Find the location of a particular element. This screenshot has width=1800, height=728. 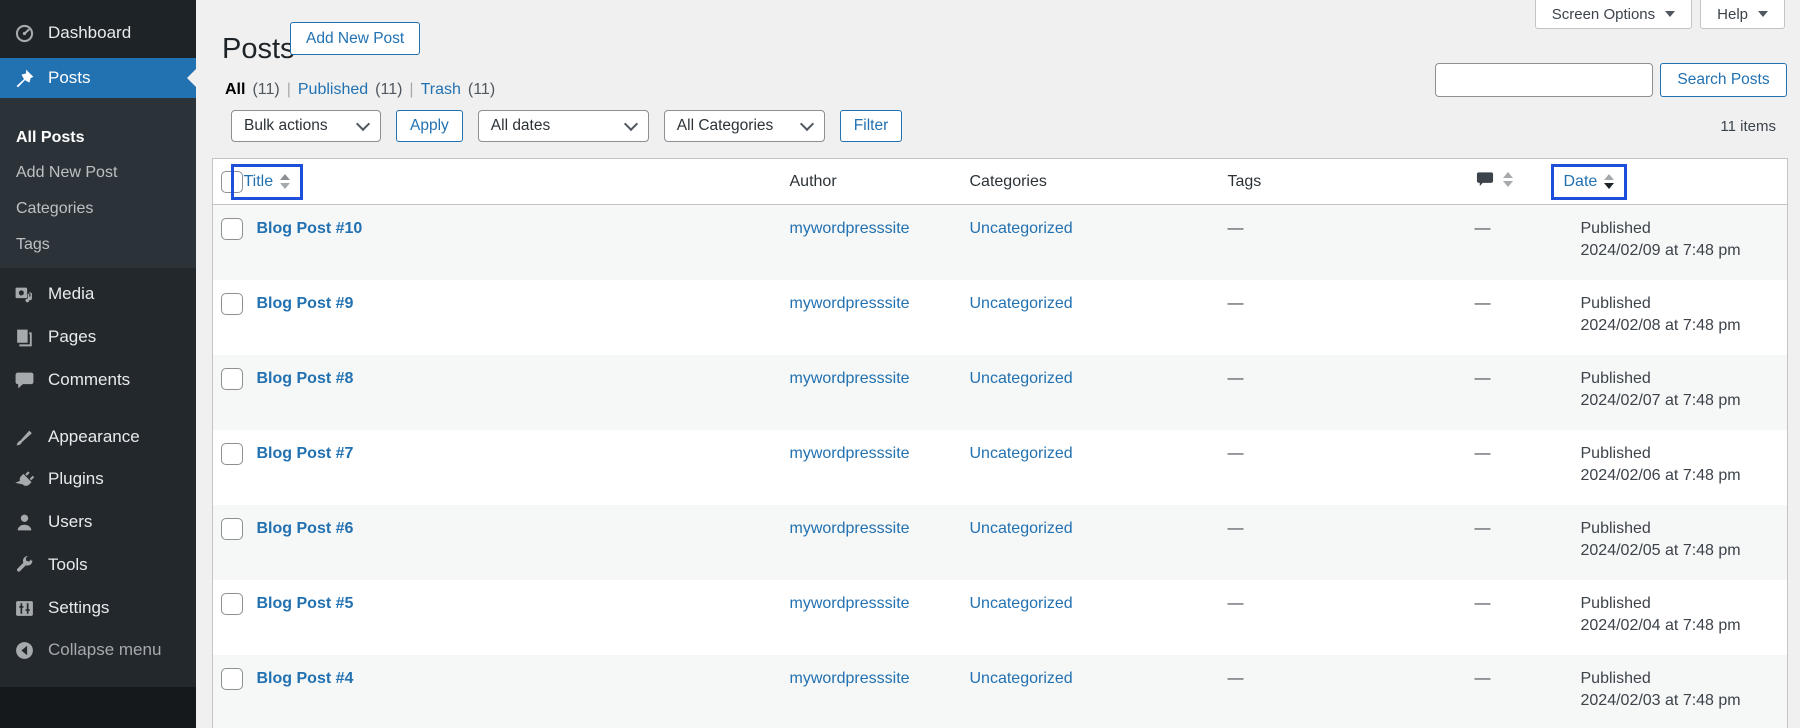

sidebar-item-label: Collapse menu is located at coordinates (105, 649).